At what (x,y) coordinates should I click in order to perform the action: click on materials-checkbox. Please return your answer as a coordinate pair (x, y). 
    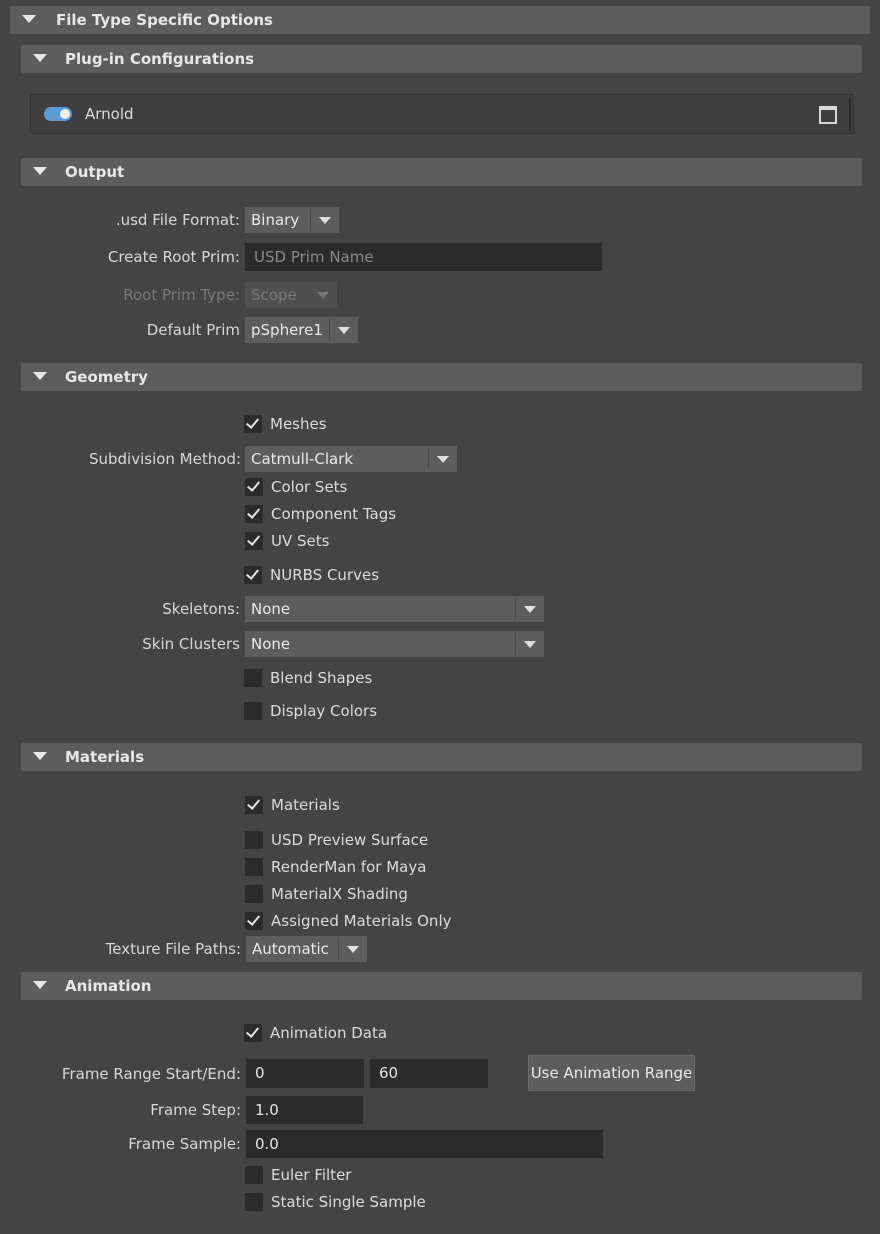
    Looking at the image, I should click on (254, 805).